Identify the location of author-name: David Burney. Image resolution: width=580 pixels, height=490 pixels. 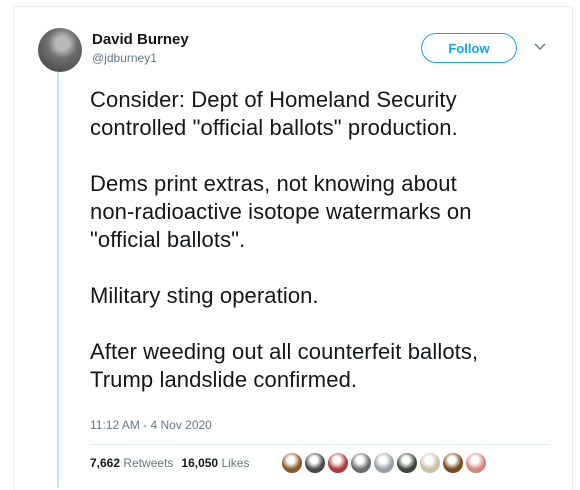
(140, 39).